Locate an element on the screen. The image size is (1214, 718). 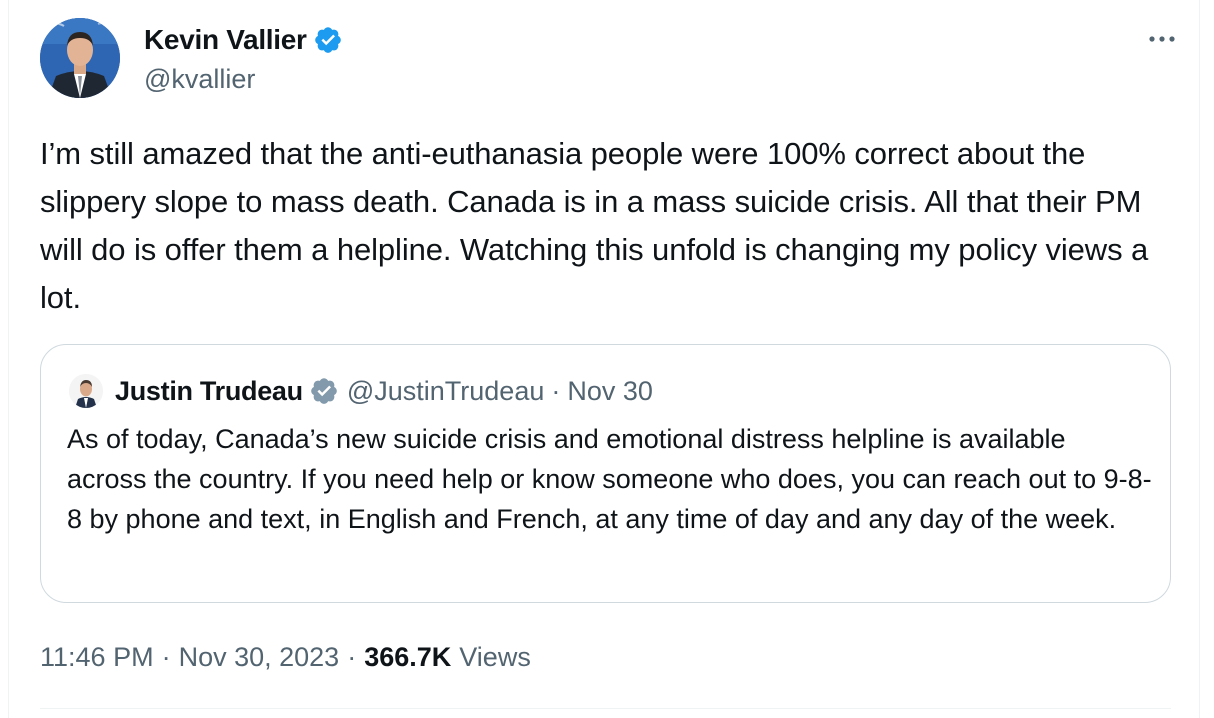
author-handle: @kvallier is located at coordinates (243, 79).